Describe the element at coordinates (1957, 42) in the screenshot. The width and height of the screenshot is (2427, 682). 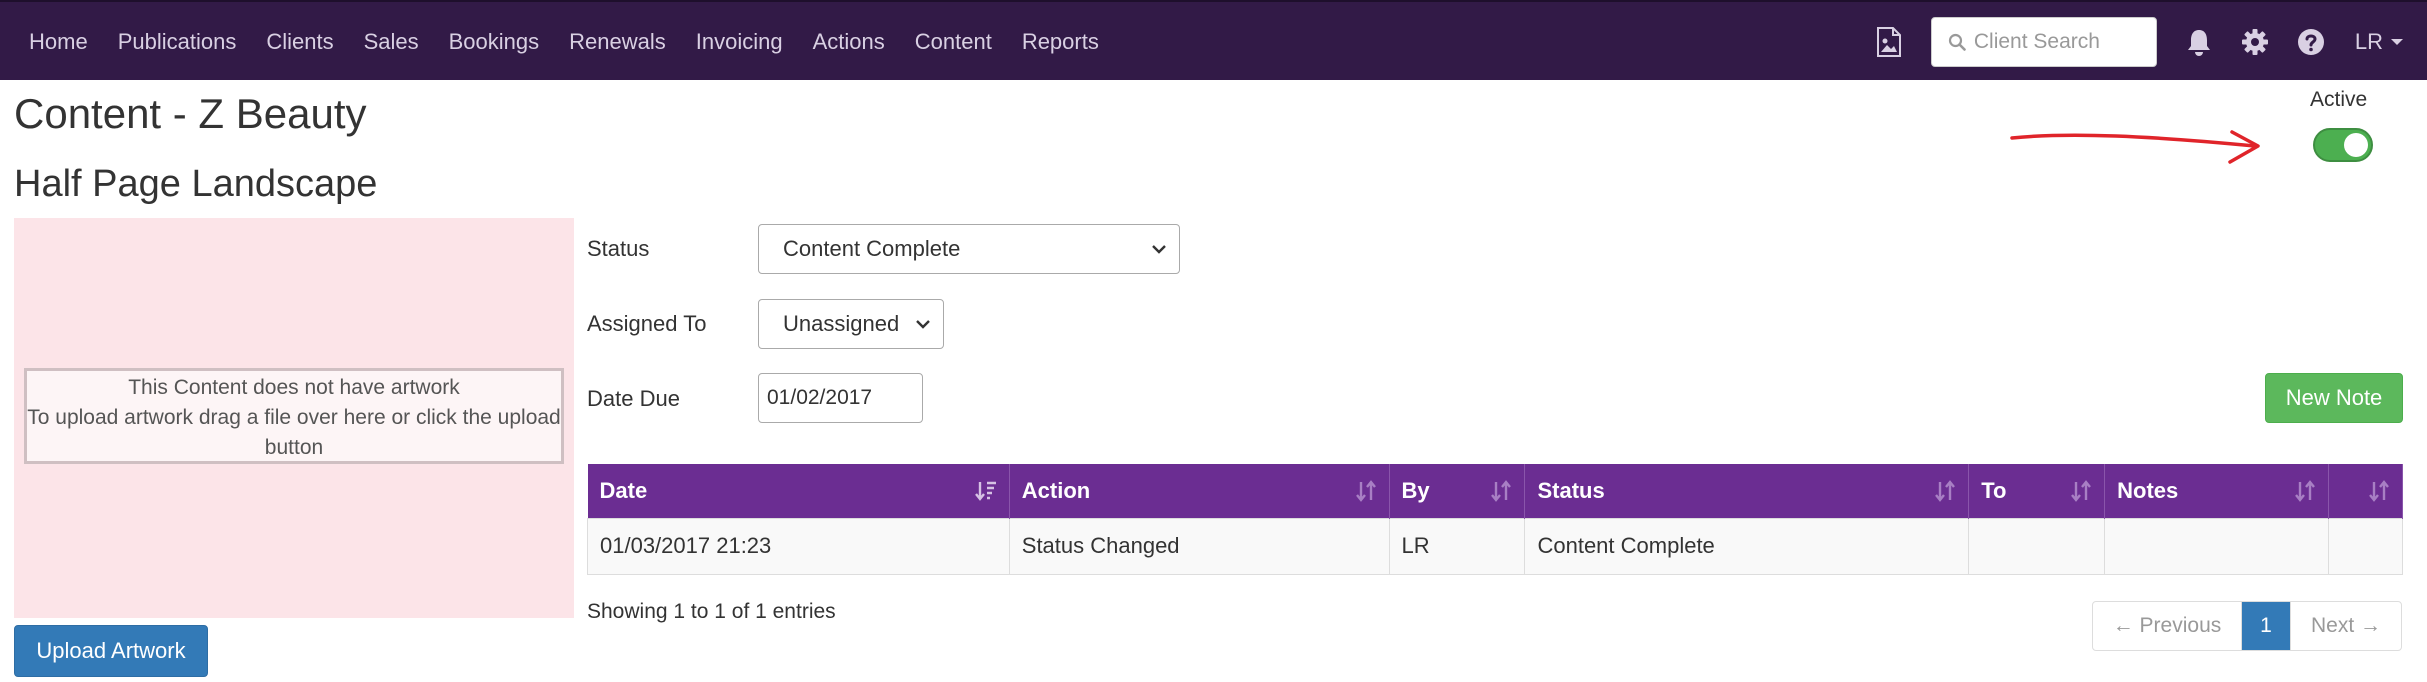
I see `search-icon` at that location.